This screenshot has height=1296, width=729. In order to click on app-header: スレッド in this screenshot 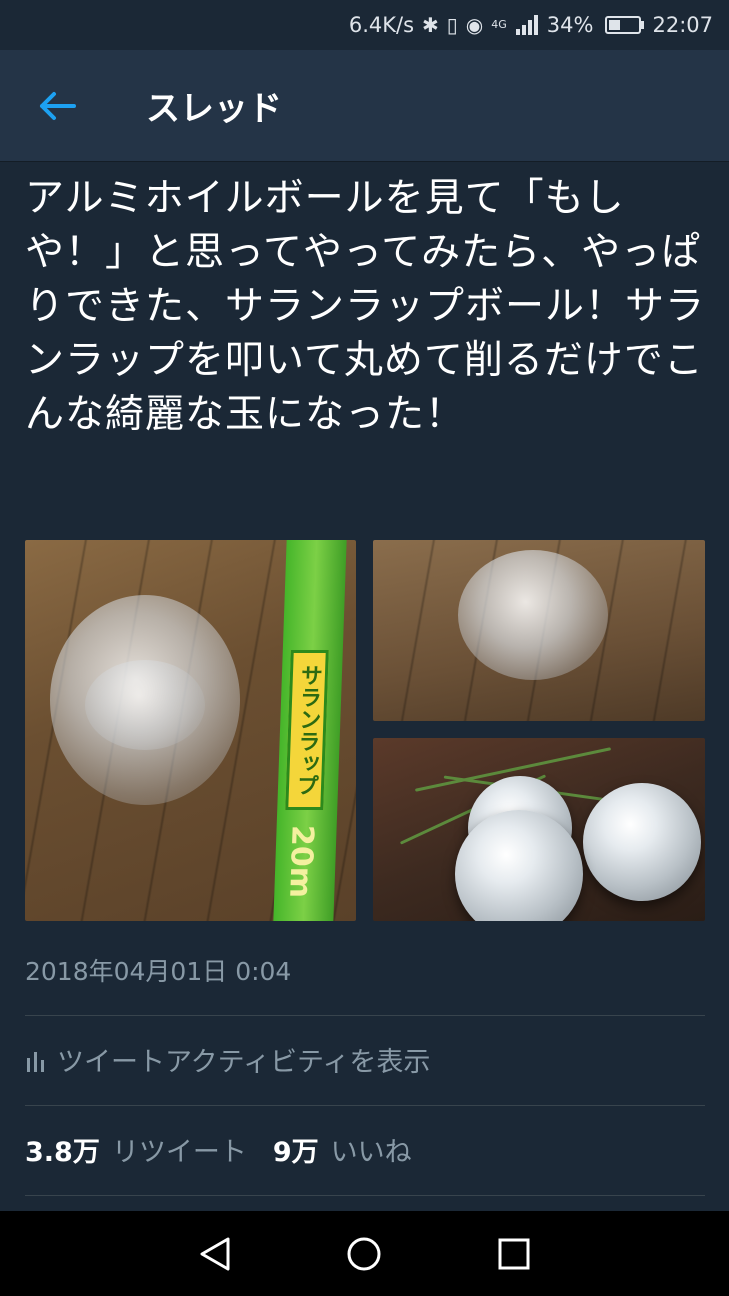, I will do `click(364, 106)`.